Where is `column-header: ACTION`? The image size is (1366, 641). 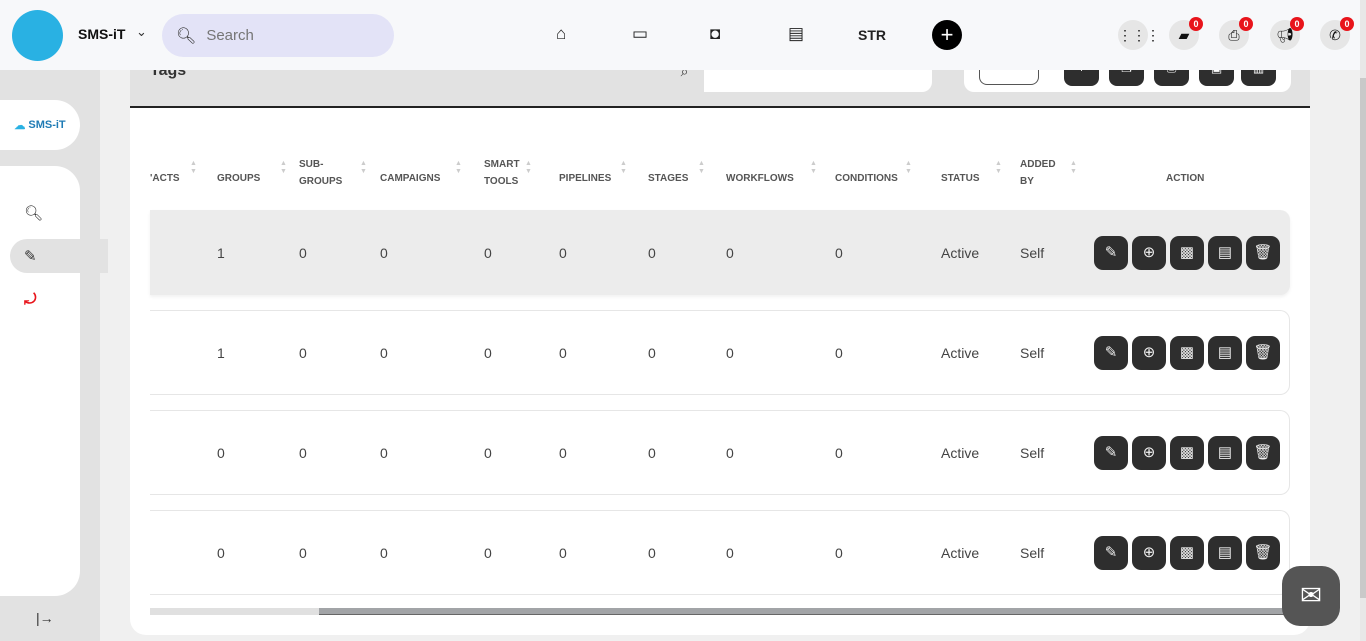
column-header: ACTION is located at coordinates (1185, 178).